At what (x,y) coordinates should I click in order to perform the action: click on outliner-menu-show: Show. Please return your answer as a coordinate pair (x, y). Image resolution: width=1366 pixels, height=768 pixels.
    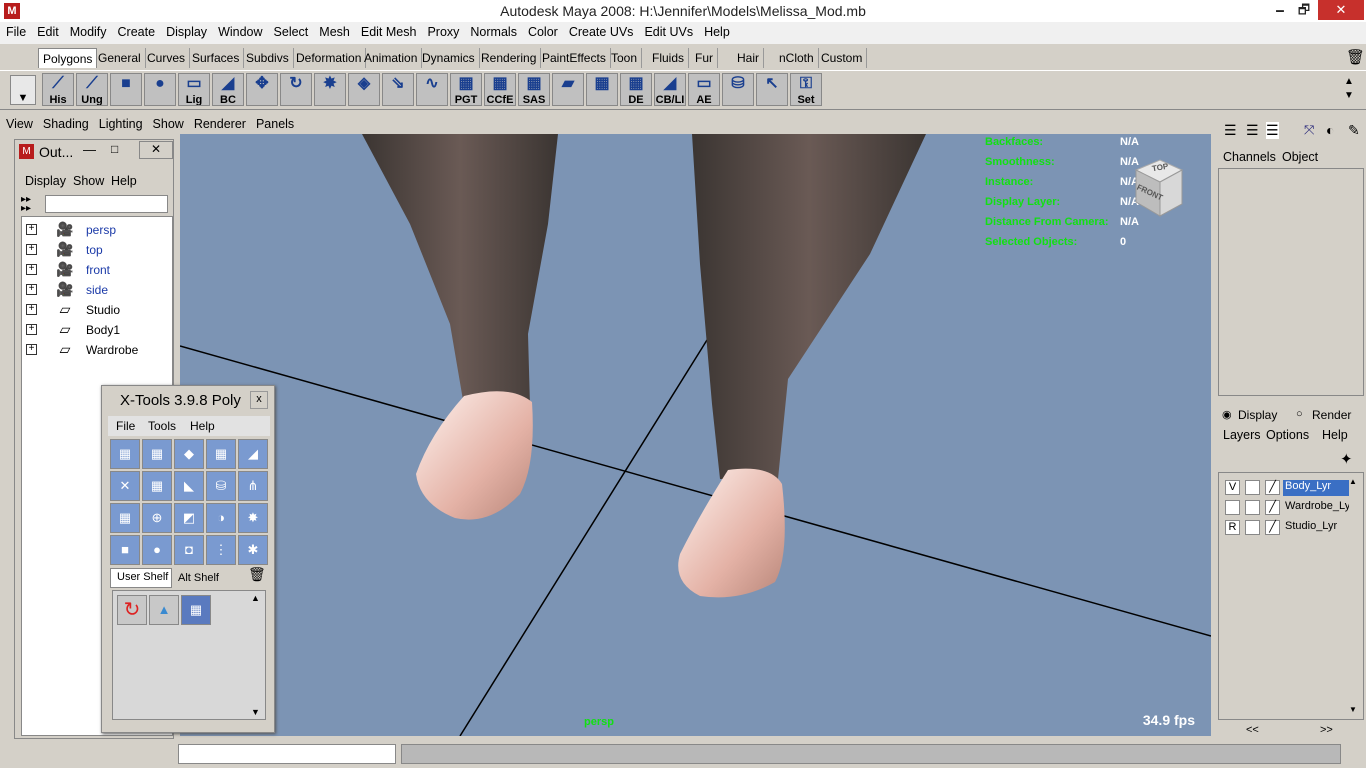
    Looking at the image, I should click on (88, 181).